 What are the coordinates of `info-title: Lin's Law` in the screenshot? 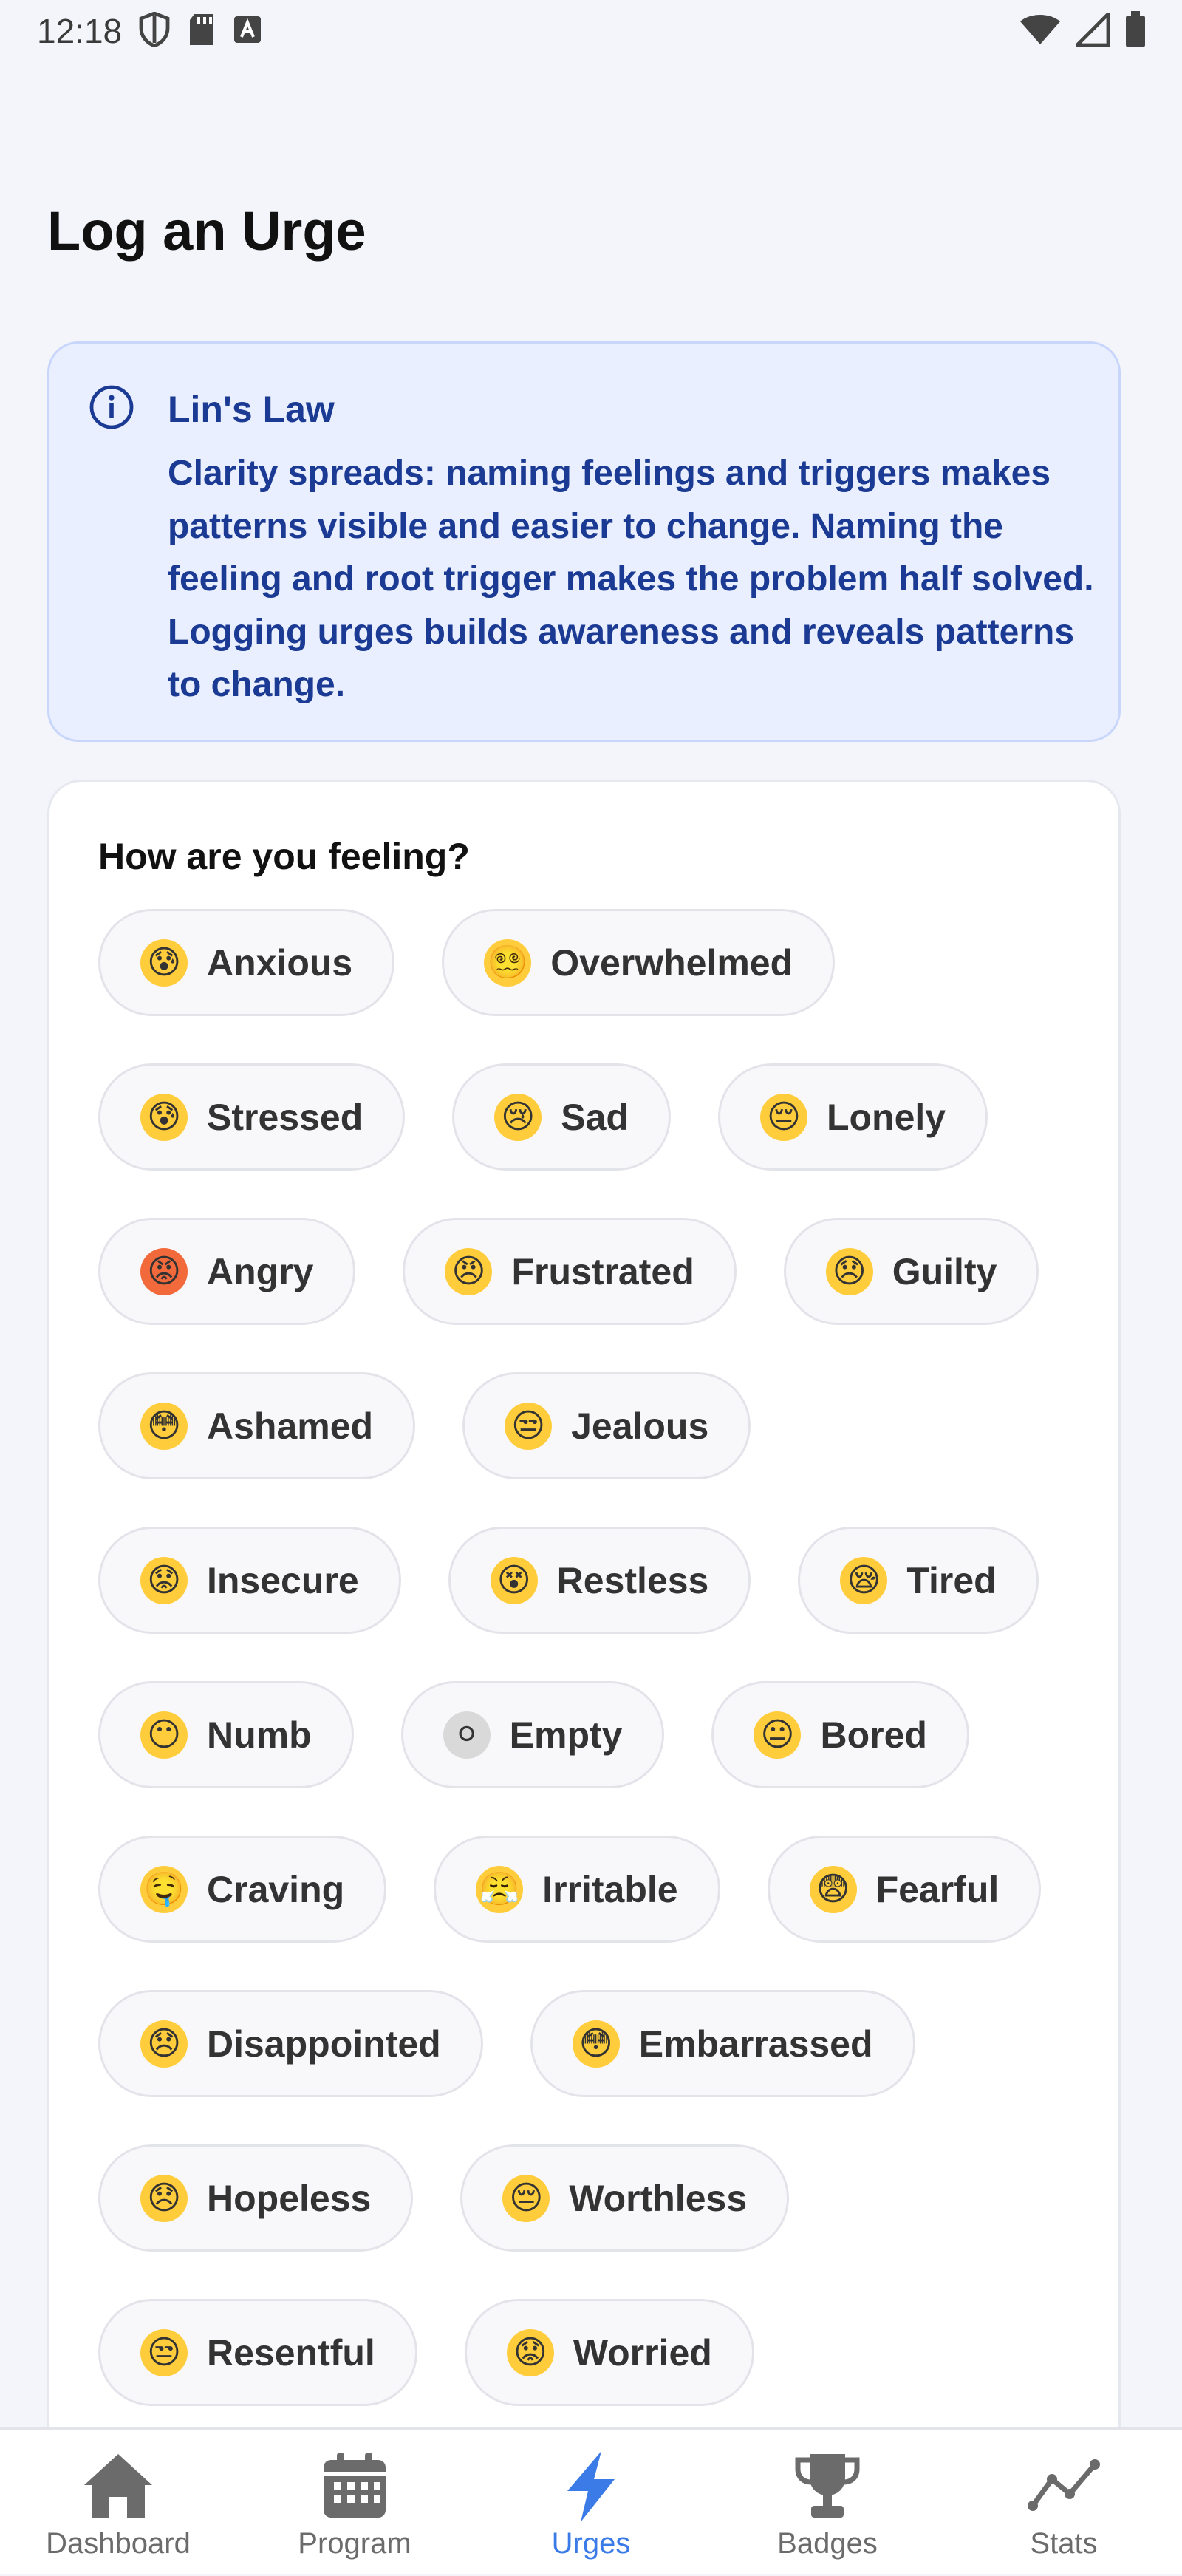 It's located at (252, 409).